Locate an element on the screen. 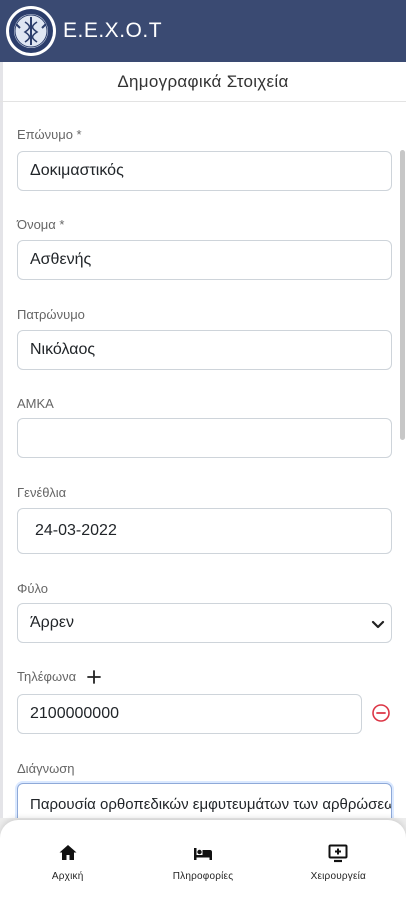 The height and width of the screenshot is (900, 406). gender-label: Φύλο is located at coordinates (33, 588).